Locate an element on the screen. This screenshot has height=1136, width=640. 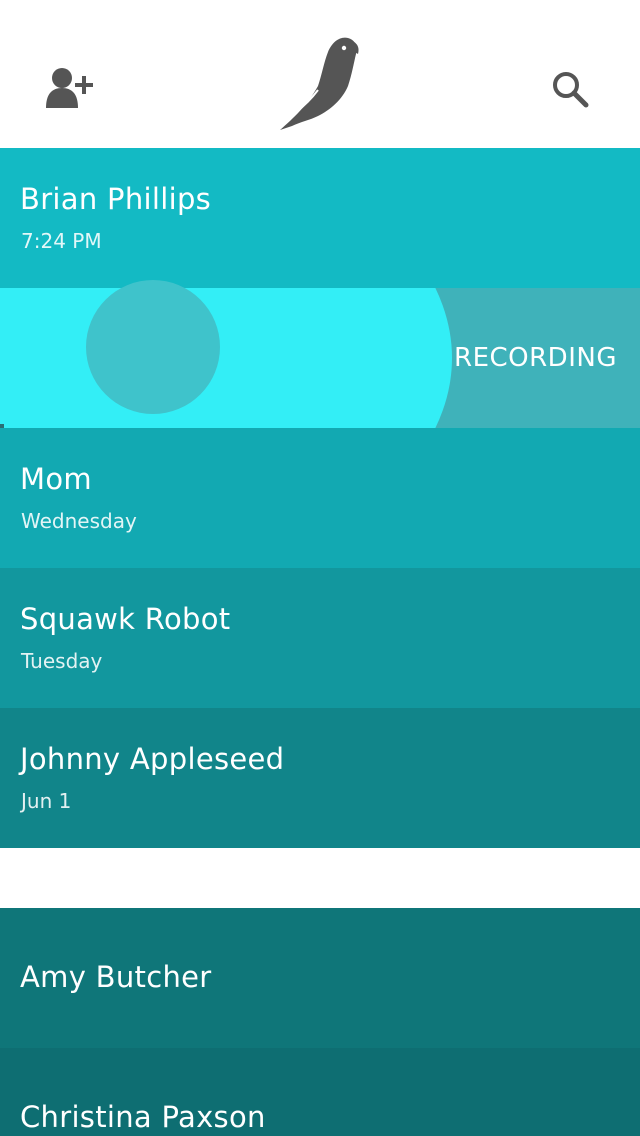
conversation-row: Brian Phillips 7:24 PM is located at coordinates (320, 218).